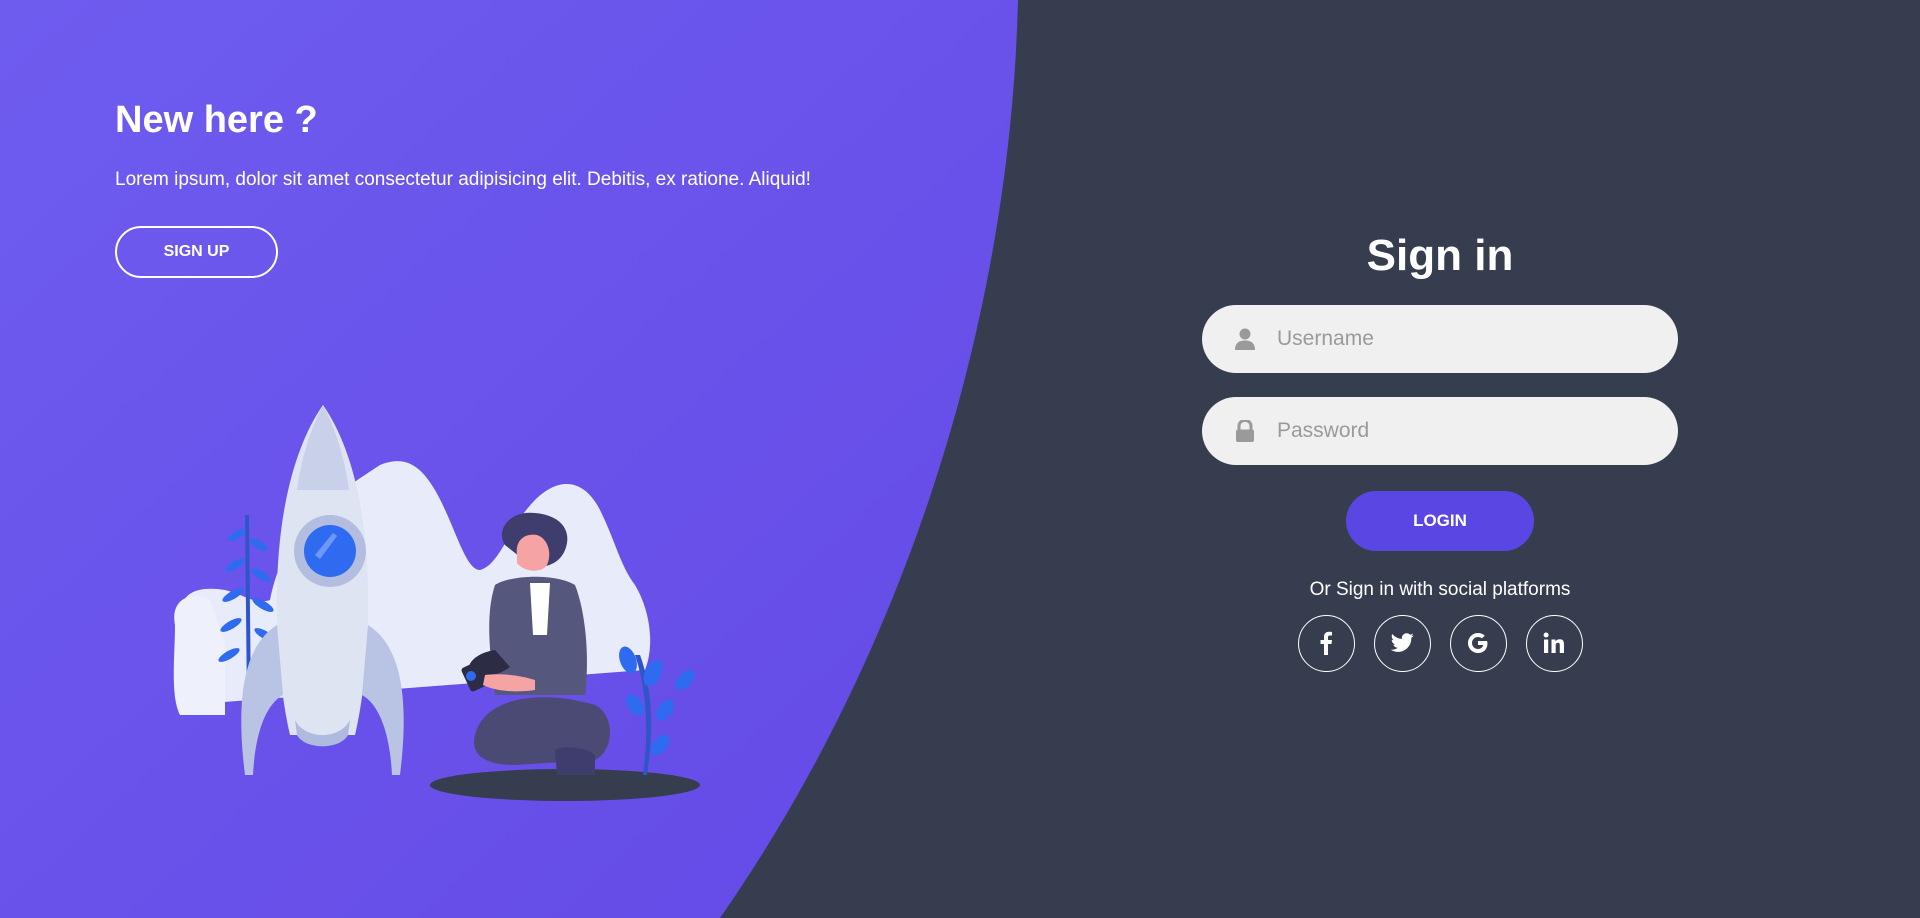  Describe the element at coordinates (1245, 430) in the screenshot. I see `lock-icon` at that location.